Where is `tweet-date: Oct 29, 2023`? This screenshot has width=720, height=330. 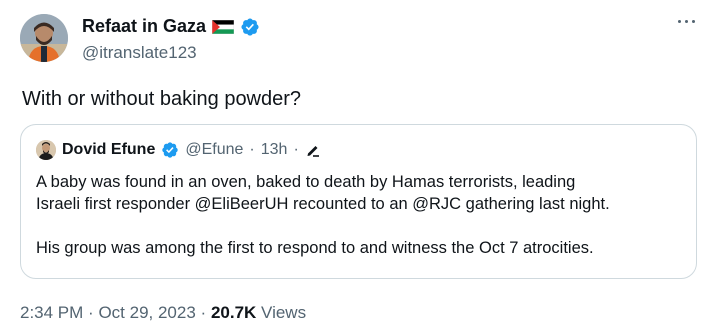
tweet-date: Oct 29, 2023 is located at coordinates (146, 312).